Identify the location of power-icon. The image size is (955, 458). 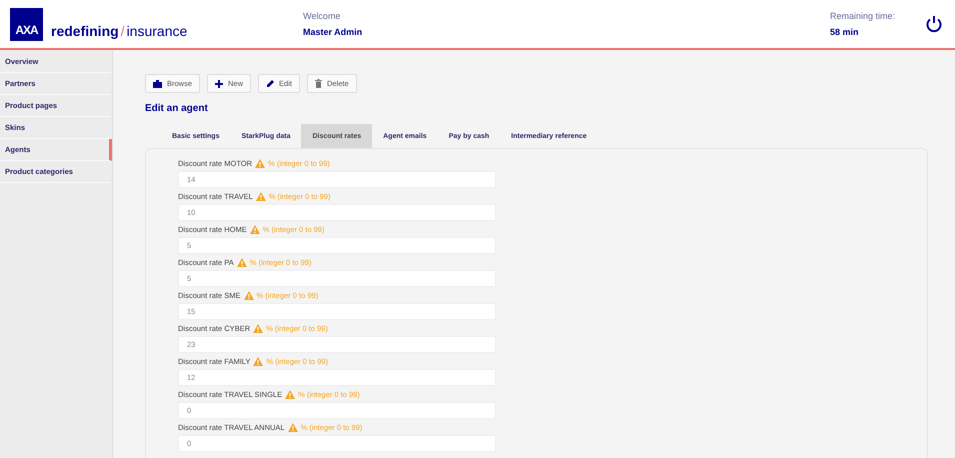
(934, 24).